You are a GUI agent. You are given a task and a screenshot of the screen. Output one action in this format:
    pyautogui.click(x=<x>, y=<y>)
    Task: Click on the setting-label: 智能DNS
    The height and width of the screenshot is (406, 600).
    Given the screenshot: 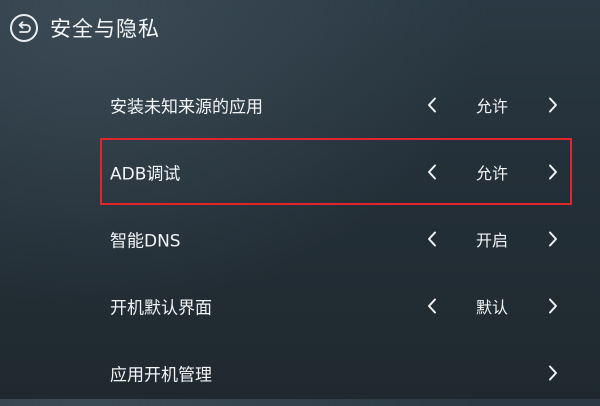 What is the action you would take?
    pyautogui.click(x=145, y=241)
    